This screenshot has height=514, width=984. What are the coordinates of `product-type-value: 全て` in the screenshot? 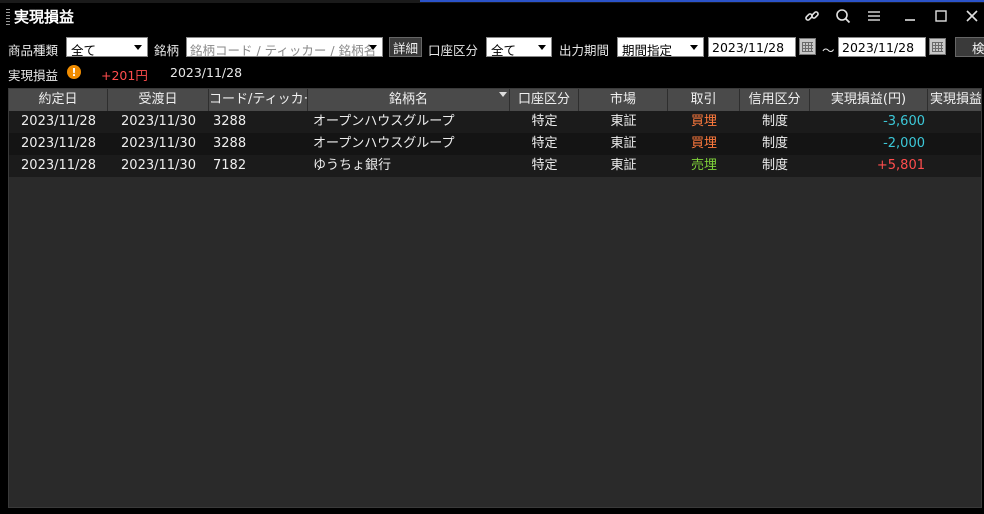 It's located at (84, 50).